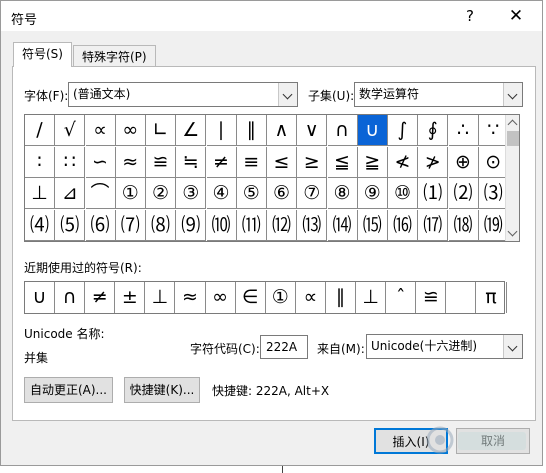 Image resolution: width=546 pixels, height=473 pixels. I want to click on scroll-down-icon, so click(512, 231).